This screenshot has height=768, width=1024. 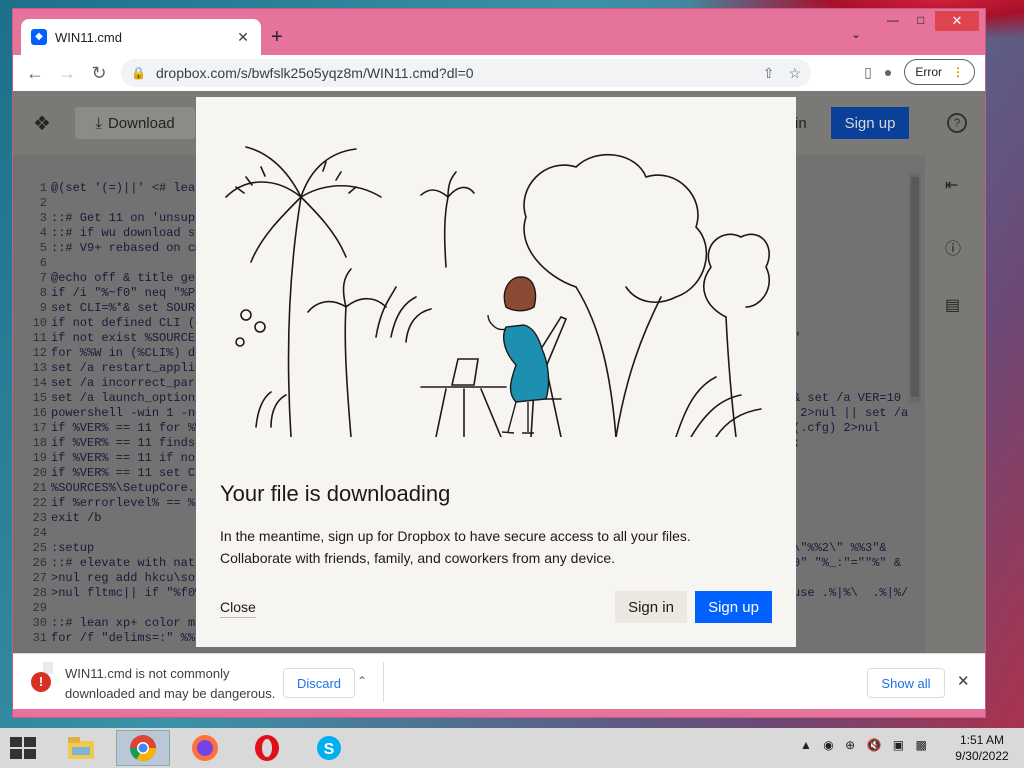 What do you see at coordinates (43, 218) in the screenshot?
I see `line-number: 3` at bounding box center [43, 218].